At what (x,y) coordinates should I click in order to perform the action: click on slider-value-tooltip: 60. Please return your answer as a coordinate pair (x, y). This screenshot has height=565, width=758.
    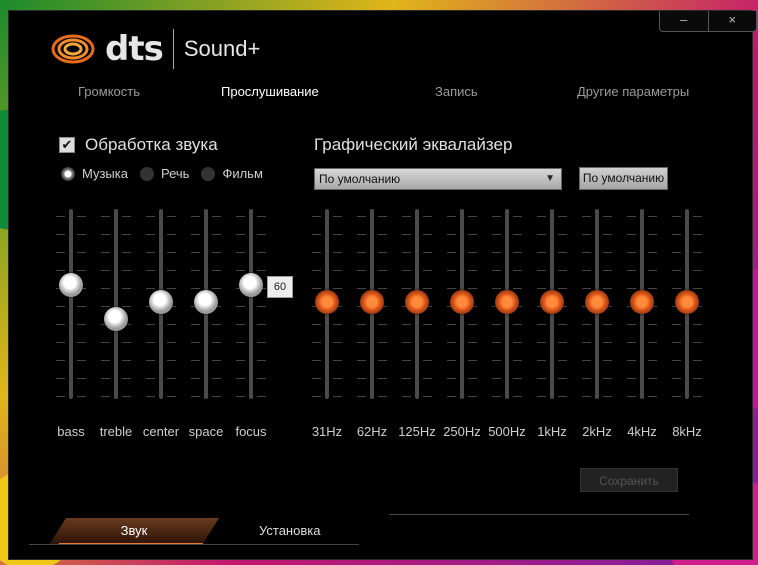
    Looking at the image, I should click on (280, 287).